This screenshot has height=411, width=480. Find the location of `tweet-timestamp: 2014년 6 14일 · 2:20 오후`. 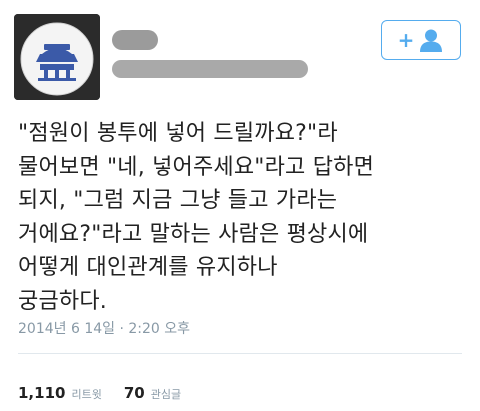

tweet-timestamp: 2014년 6 14일 · 2:20 오후 is located at coordinates (104, 328).